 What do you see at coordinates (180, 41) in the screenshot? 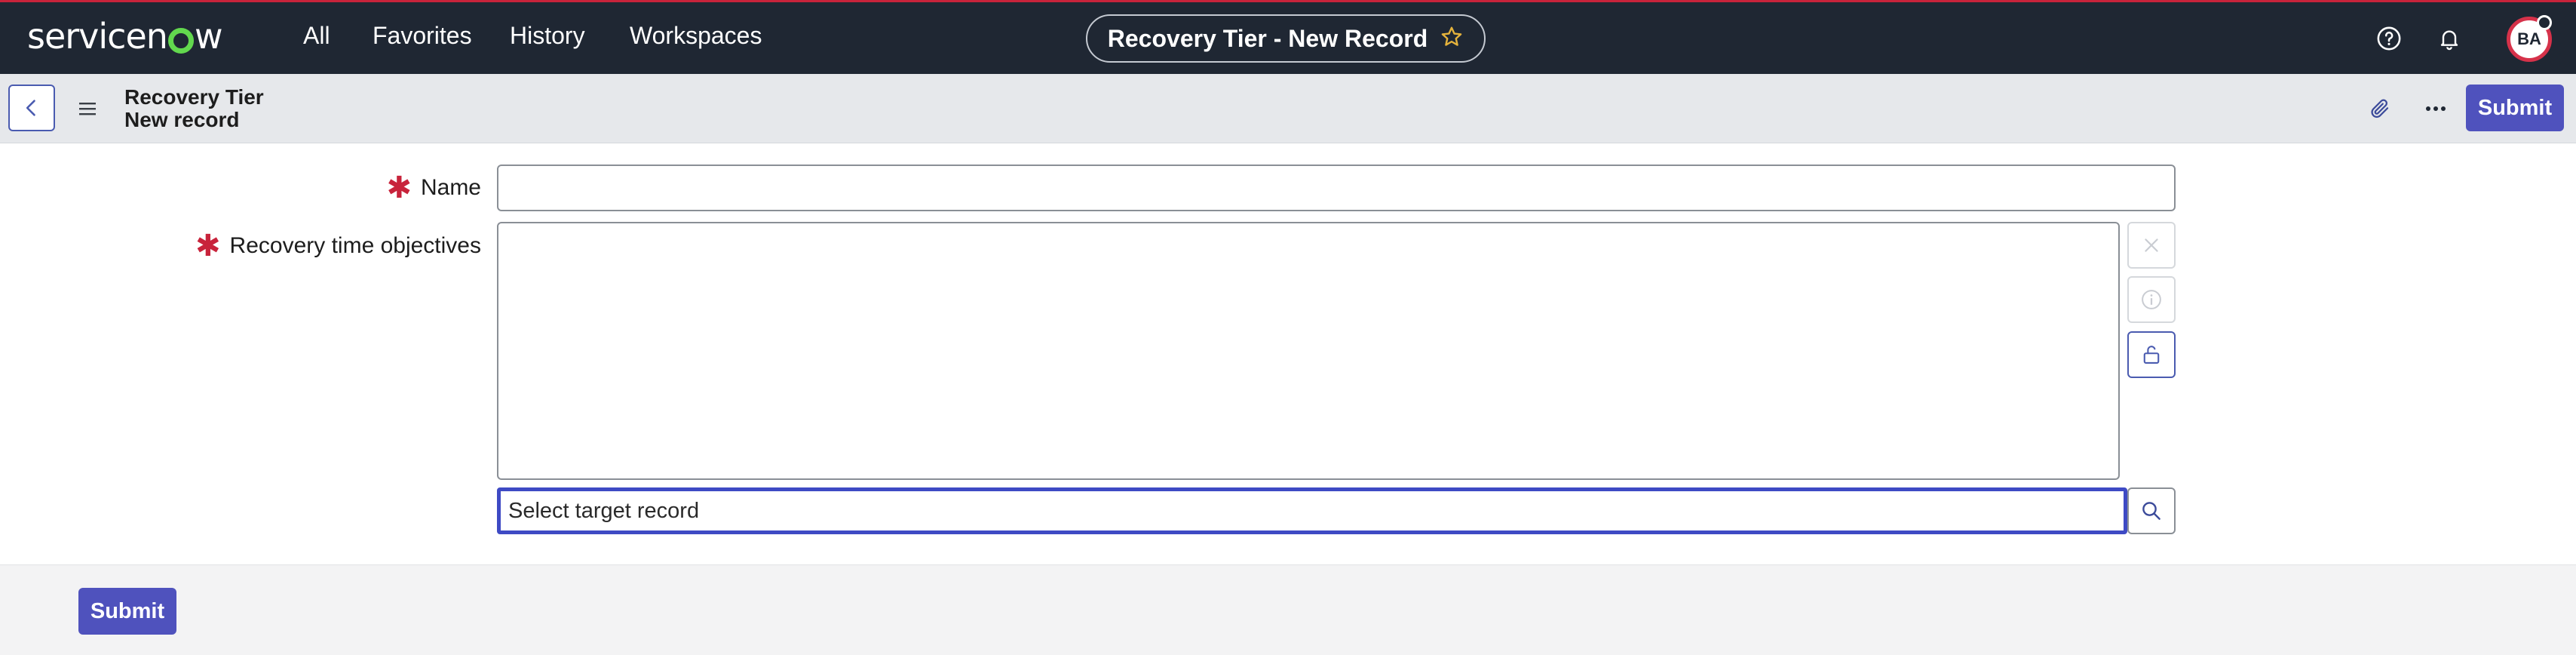
I see `logo-o-icon` at bounding box center [180, 41].